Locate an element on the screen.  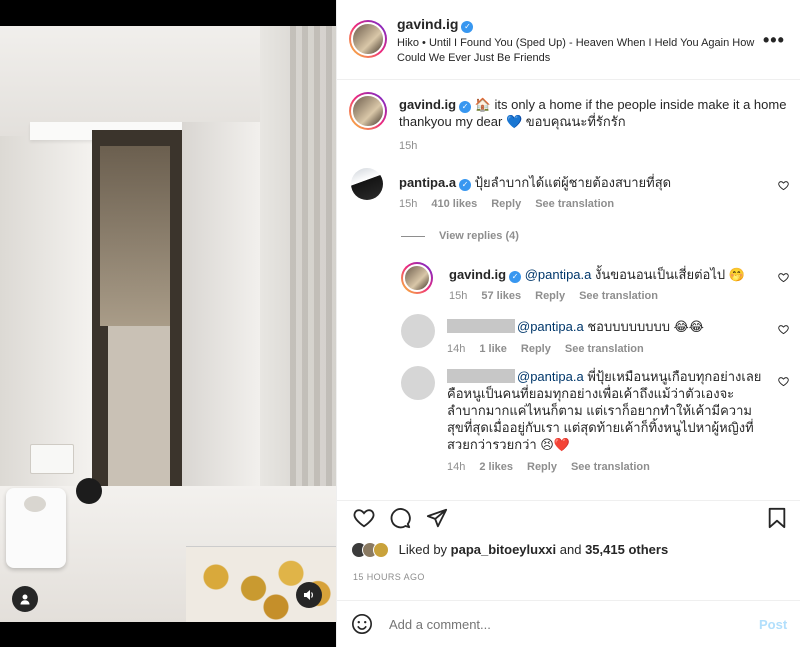
reply-username: gavind.ig is located at coordinates (477, 274).